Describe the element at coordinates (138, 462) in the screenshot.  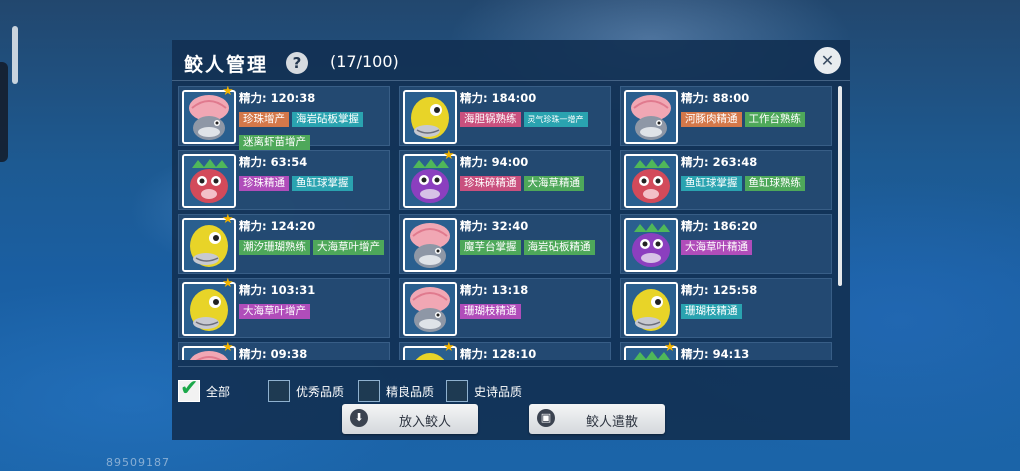
I see `player-id: 89509187` at that location.